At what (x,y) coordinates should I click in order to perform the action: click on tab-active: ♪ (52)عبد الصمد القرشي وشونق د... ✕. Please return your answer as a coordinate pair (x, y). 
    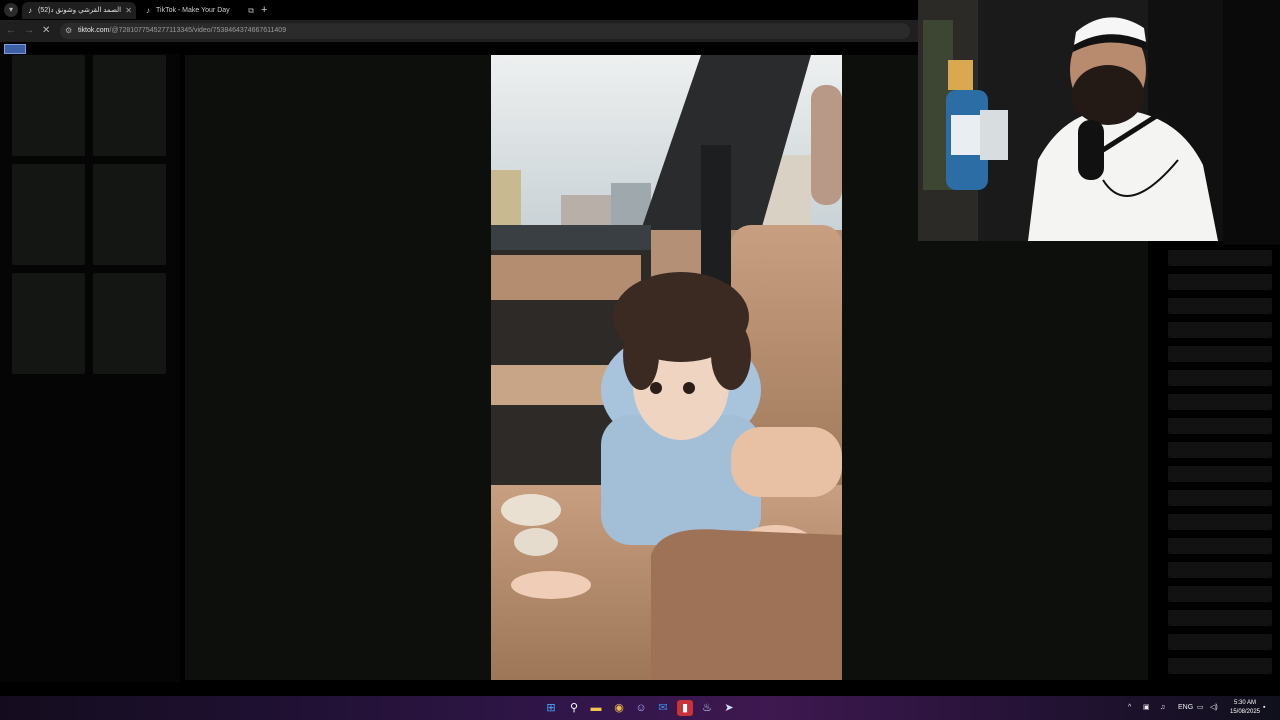
    Looking at the image, I should click on (79, 10).